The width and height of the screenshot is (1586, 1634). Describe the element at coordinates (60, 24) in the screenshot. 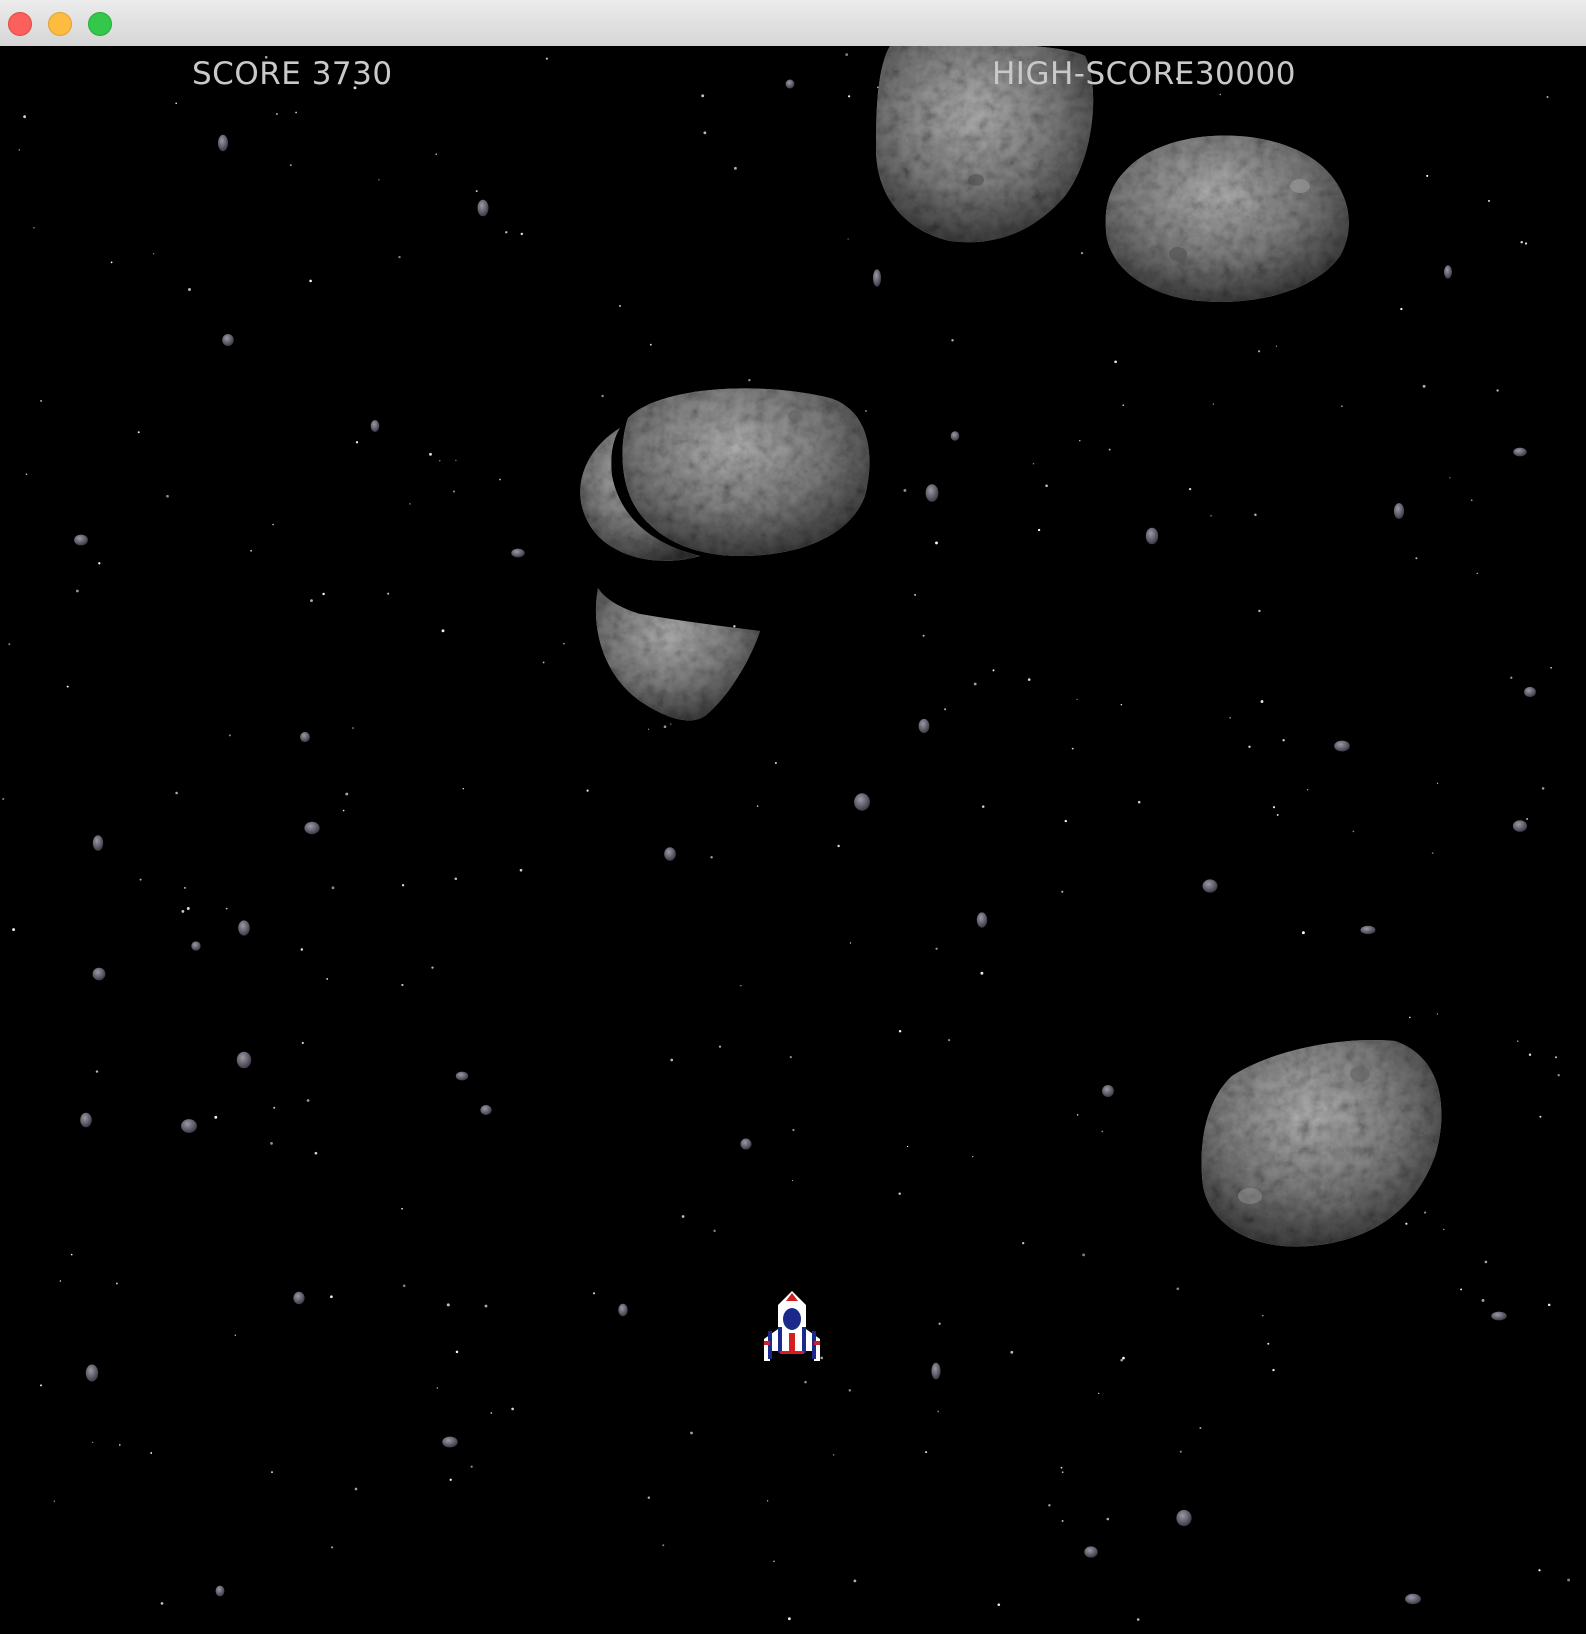

I see `minimize-icon` at that location.